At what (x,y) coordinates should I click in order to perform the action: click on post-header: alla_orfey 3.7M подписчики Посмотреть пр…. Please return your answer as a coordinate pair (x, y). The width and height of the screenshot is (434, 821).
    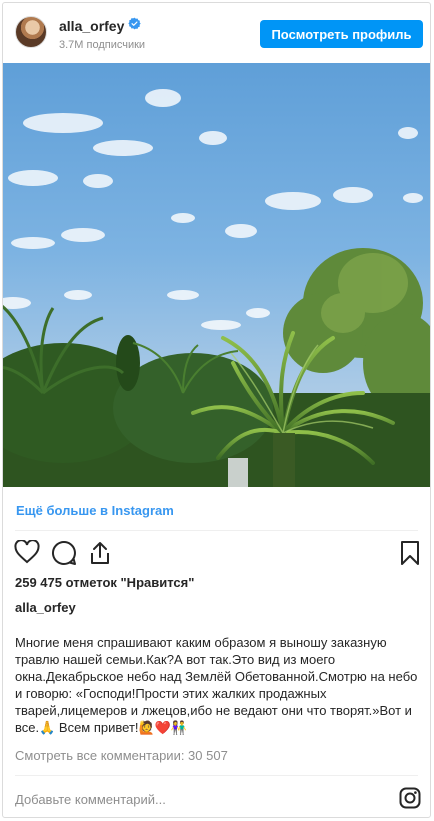
    Looking at the image, I should click on (216, 33).